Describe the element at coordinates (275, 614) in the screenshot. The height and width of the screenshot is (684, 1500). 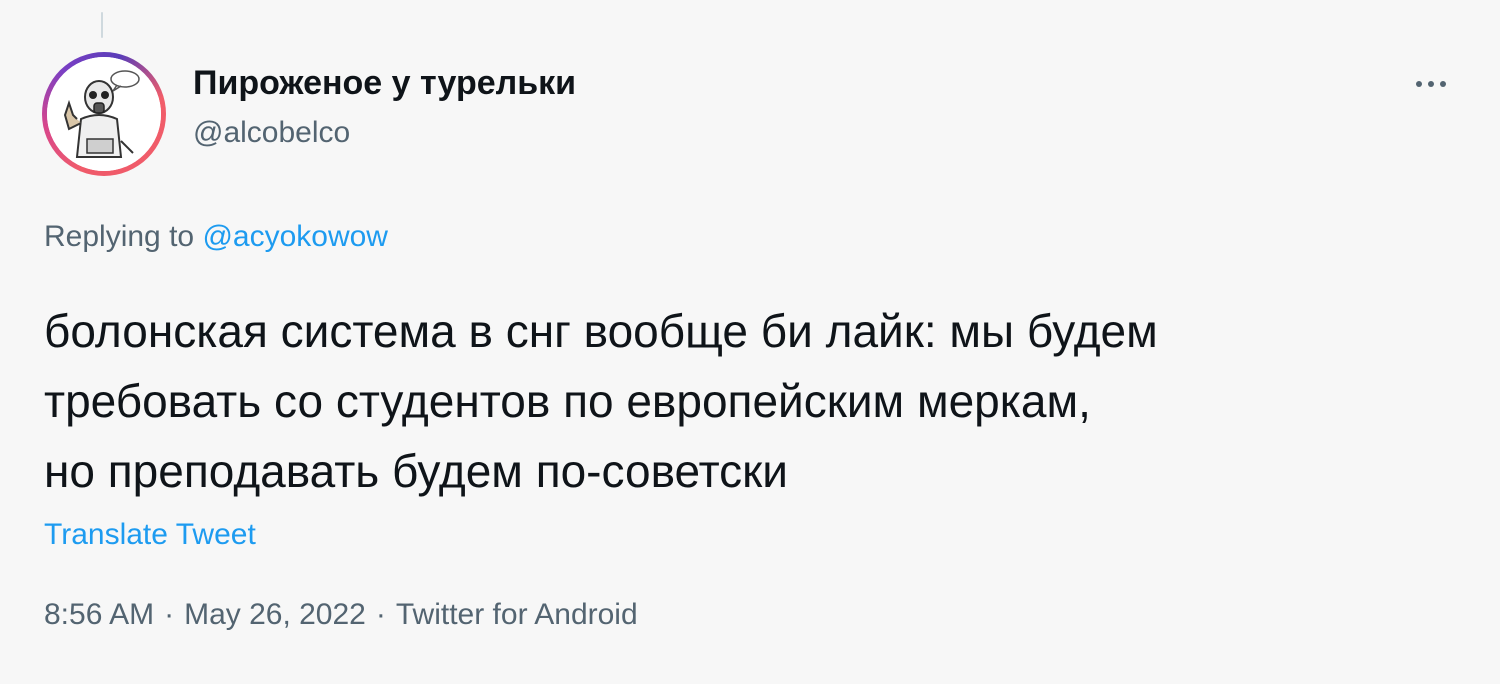
I see `tweet-date: May 26, 2022` at that location.